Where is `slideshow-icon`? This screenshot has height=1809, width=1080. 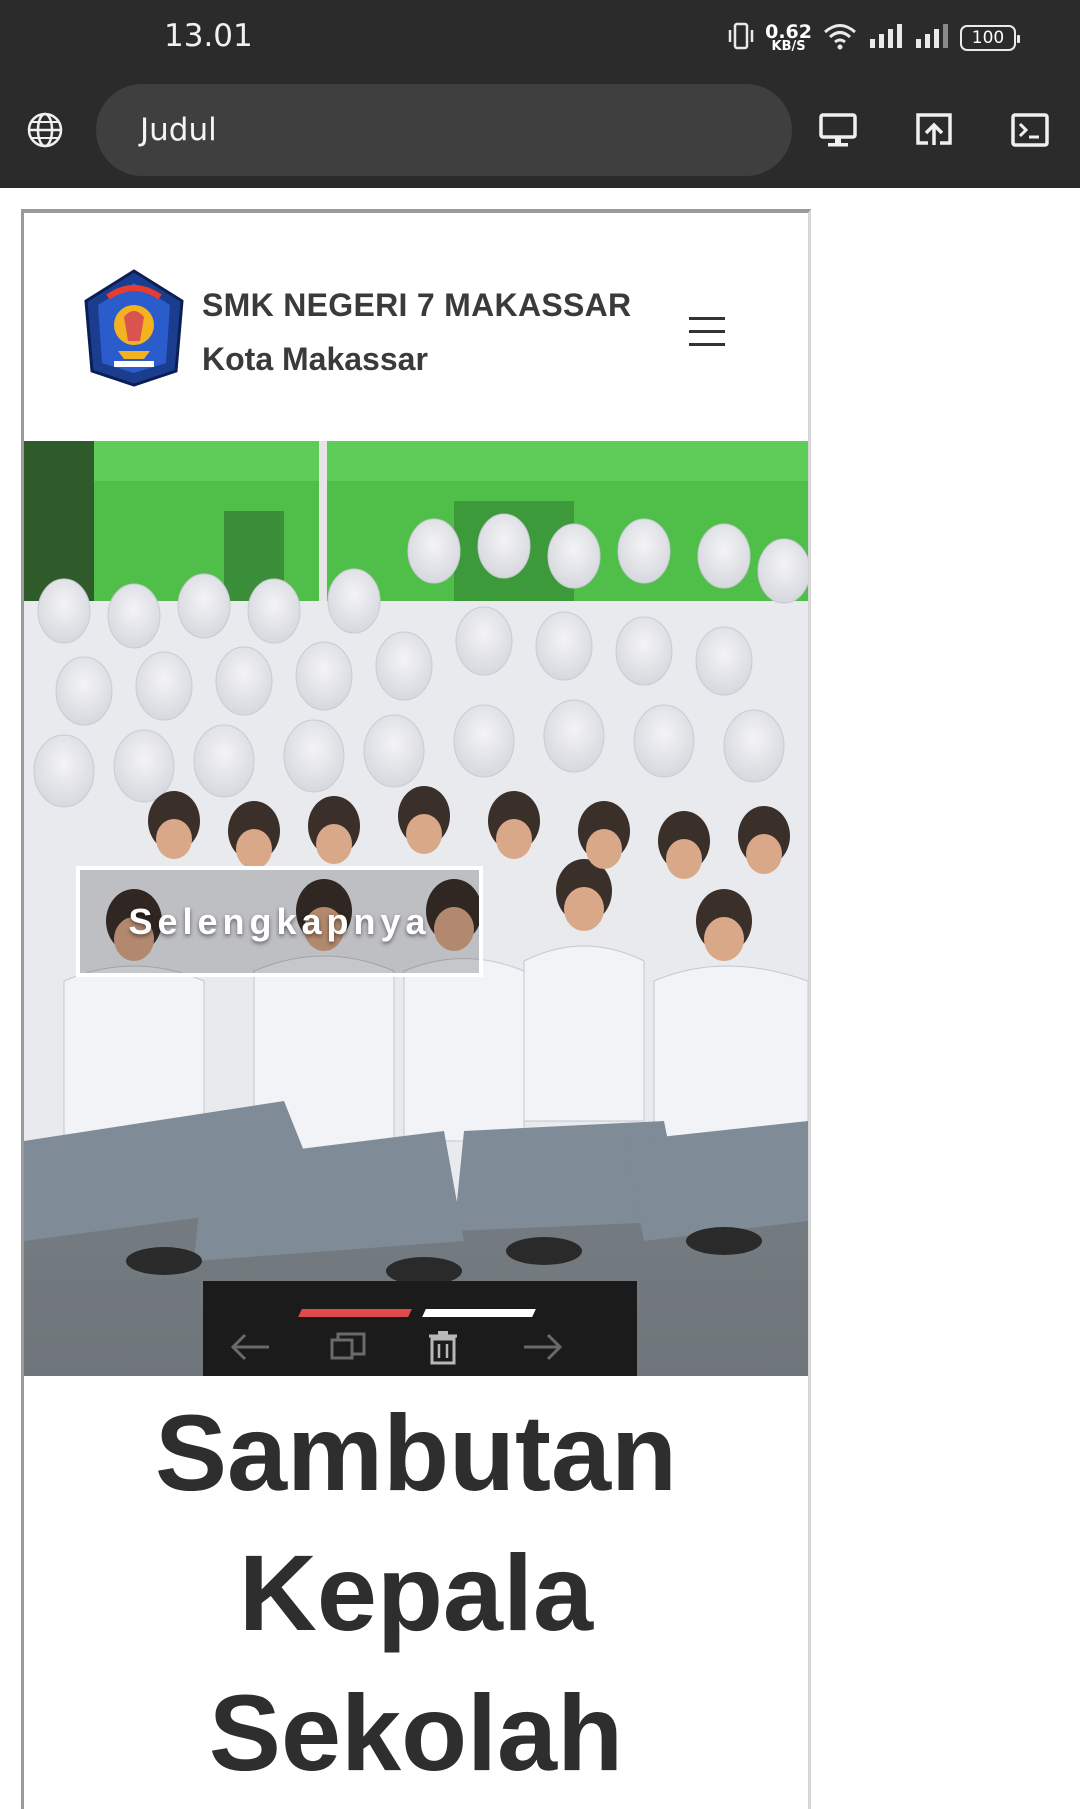 slideshow-icon is located at coordinates (348, 1347).